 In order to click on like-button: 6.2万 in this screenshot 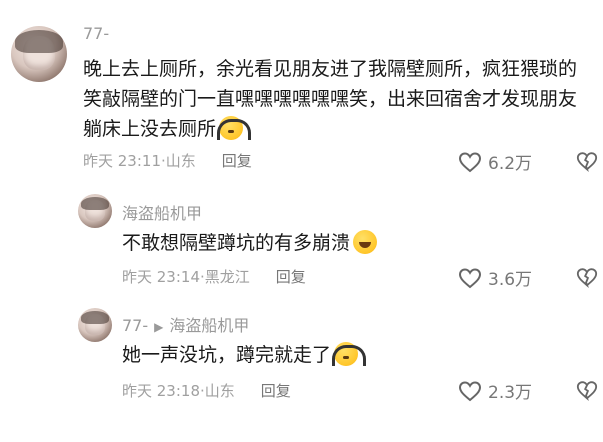, I will do `click(495, 161)`.